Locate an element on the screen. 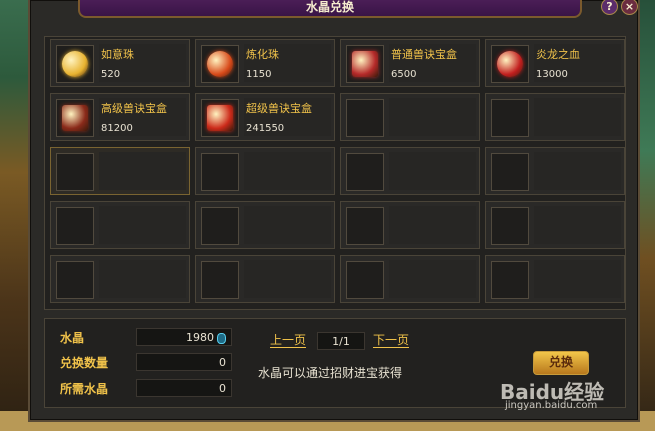 The width and height of the screenshot is (655, 431). item-slot: 普通兽诀宝盒 6500 is located at coordinates (410, 63).